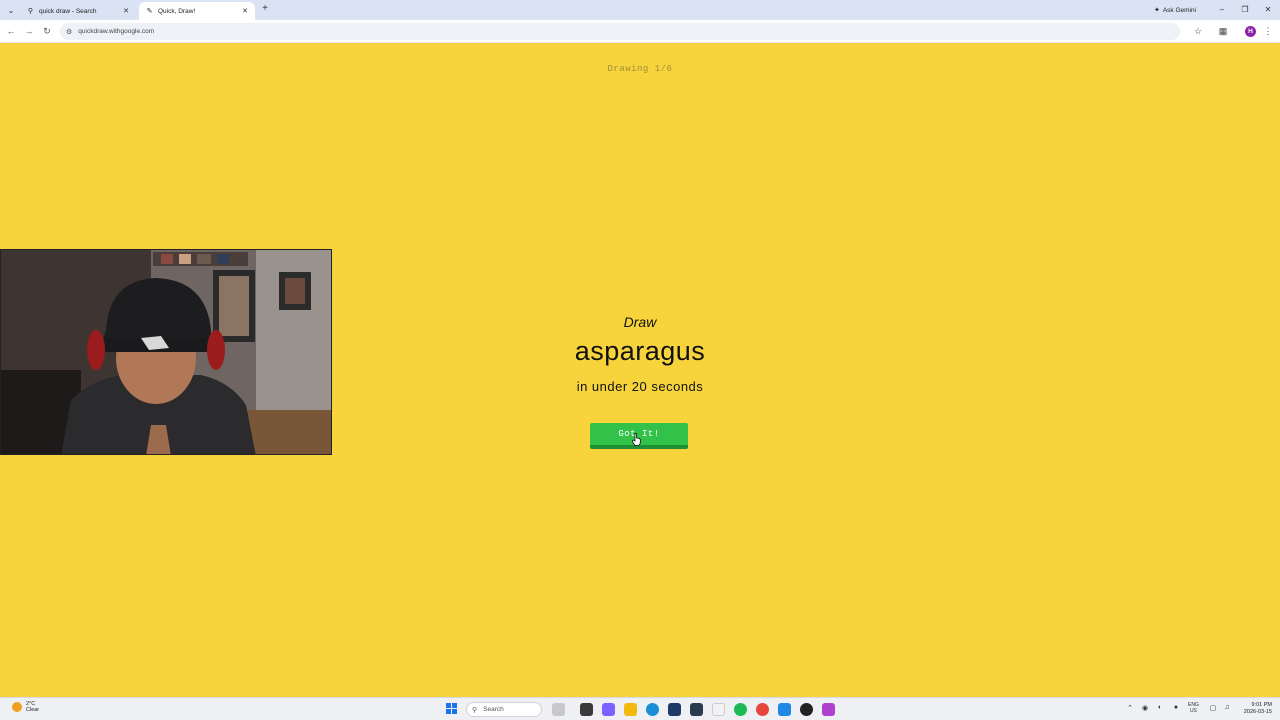 The width and height of the screenshot is (1280, 720). What do you see at coordinates (620, 31) in the screenshot?
I see `url-field: ⚙ quickdraw.withgoogle.com` at bounding box center [620, 31].